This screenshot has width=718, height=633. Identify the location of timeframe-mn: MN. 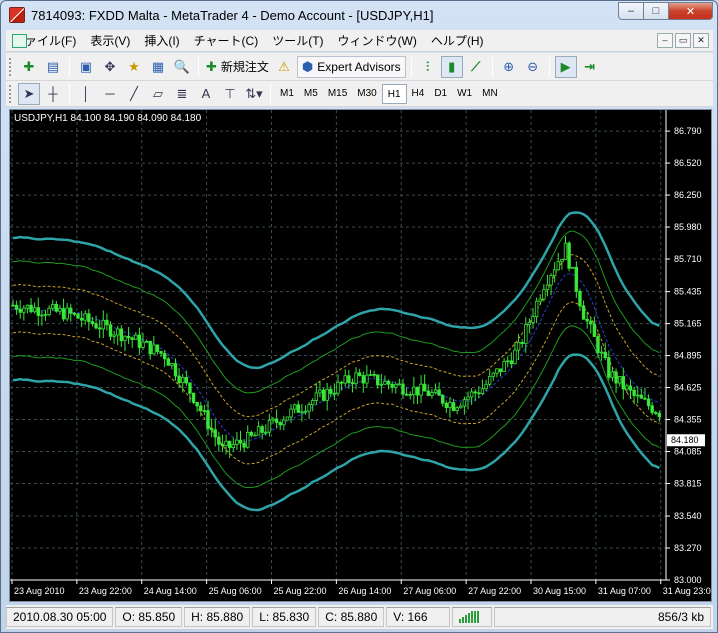
(490, 94).